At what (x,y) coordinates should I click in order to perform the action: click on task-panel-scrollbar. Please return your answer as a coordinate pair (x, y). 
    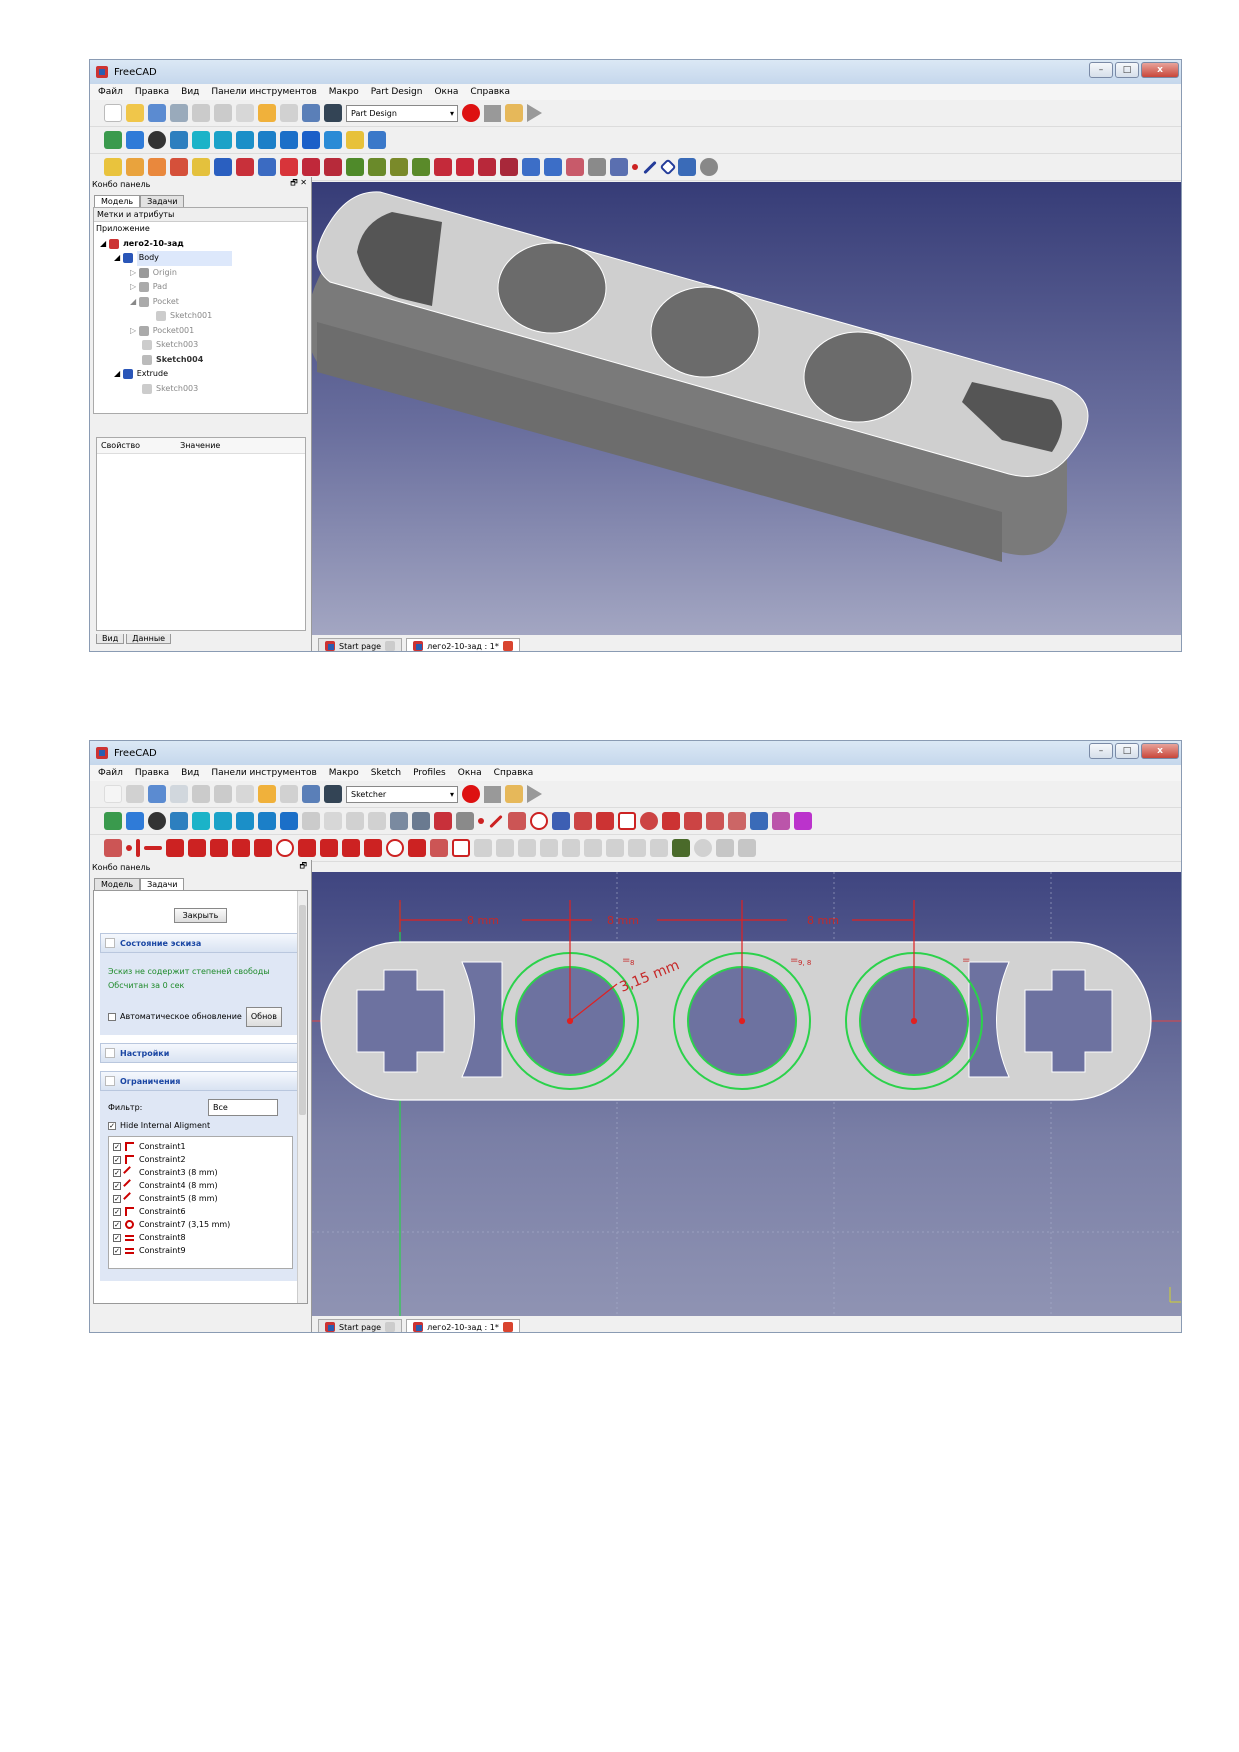
    Looking at the image, I should click on (302, 1097).